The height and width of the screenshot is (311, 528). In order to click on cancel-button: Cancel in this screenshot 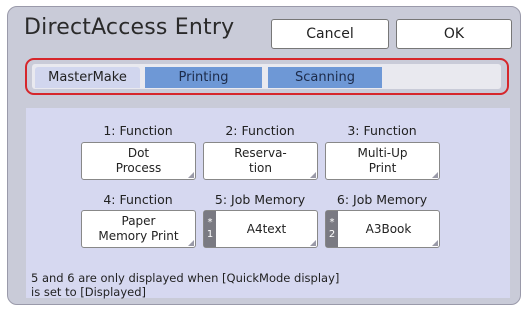, I will do `click(330, 34)`.